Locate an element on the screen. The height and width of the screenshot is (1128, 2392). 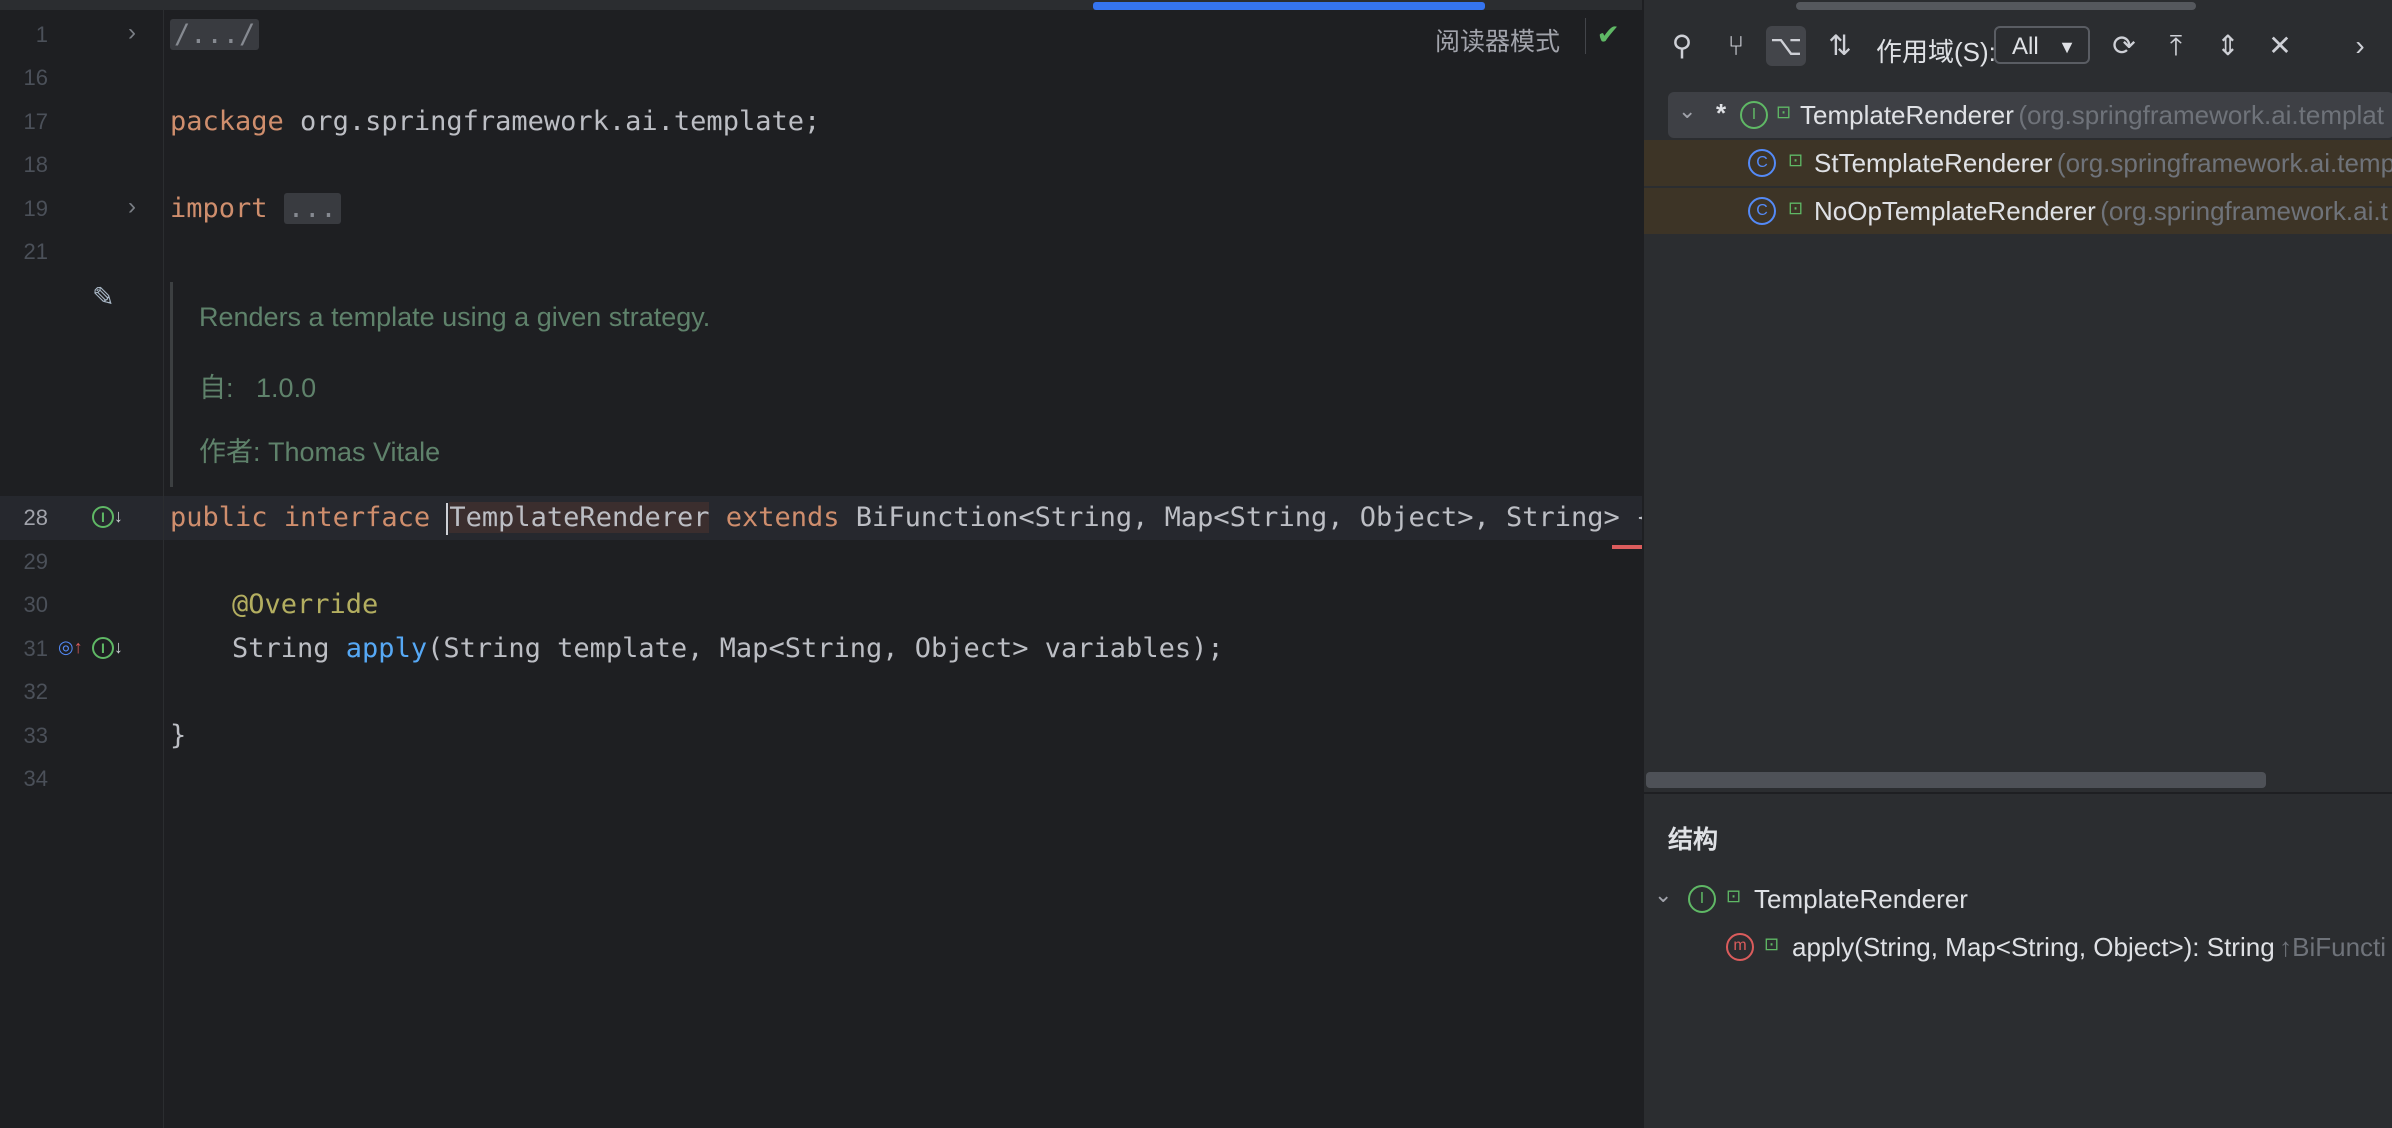
code-line-17: package org.springframework.ai.template; is located at coordinates (495, 122).